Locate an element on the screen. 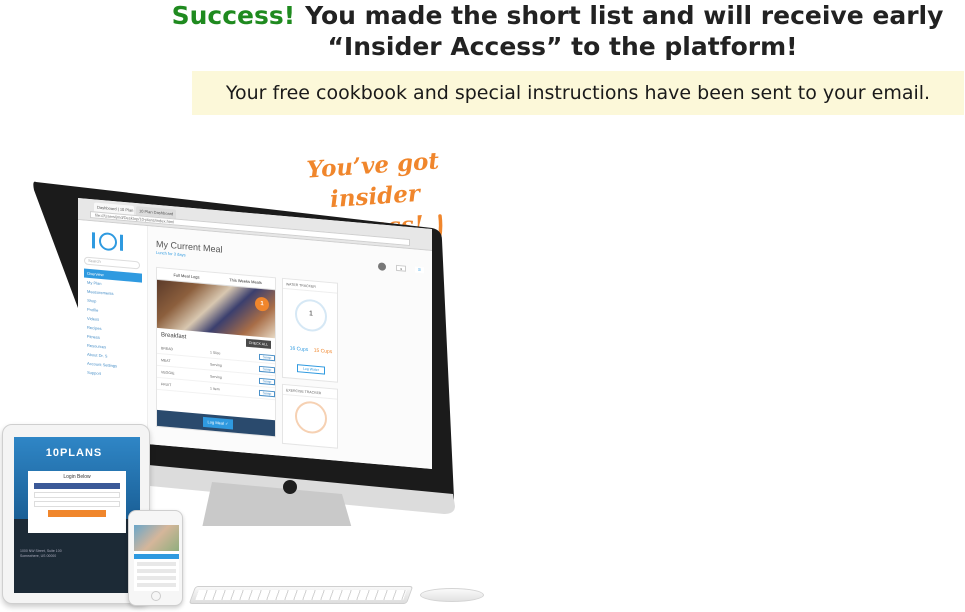  facebook-login-button is located at coordinates (77, 486).